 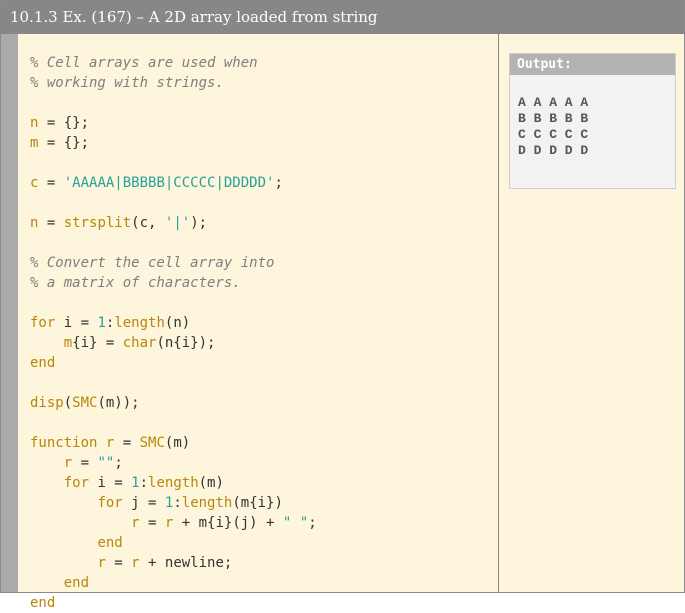 I want to click on code-line: for j = 1:length(m{i}), so click(x=173, y=503).